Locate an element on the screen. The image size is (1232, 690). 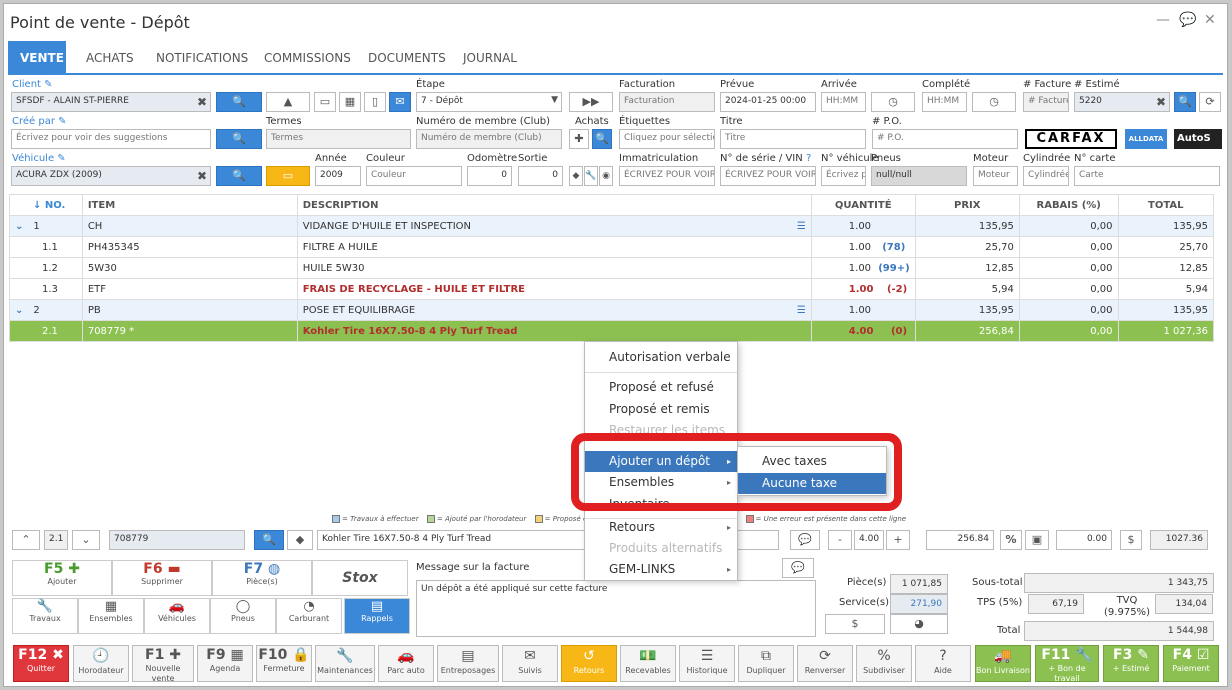
ensembles-button: ▦ Ensembles is located at coordinates (111, 616).